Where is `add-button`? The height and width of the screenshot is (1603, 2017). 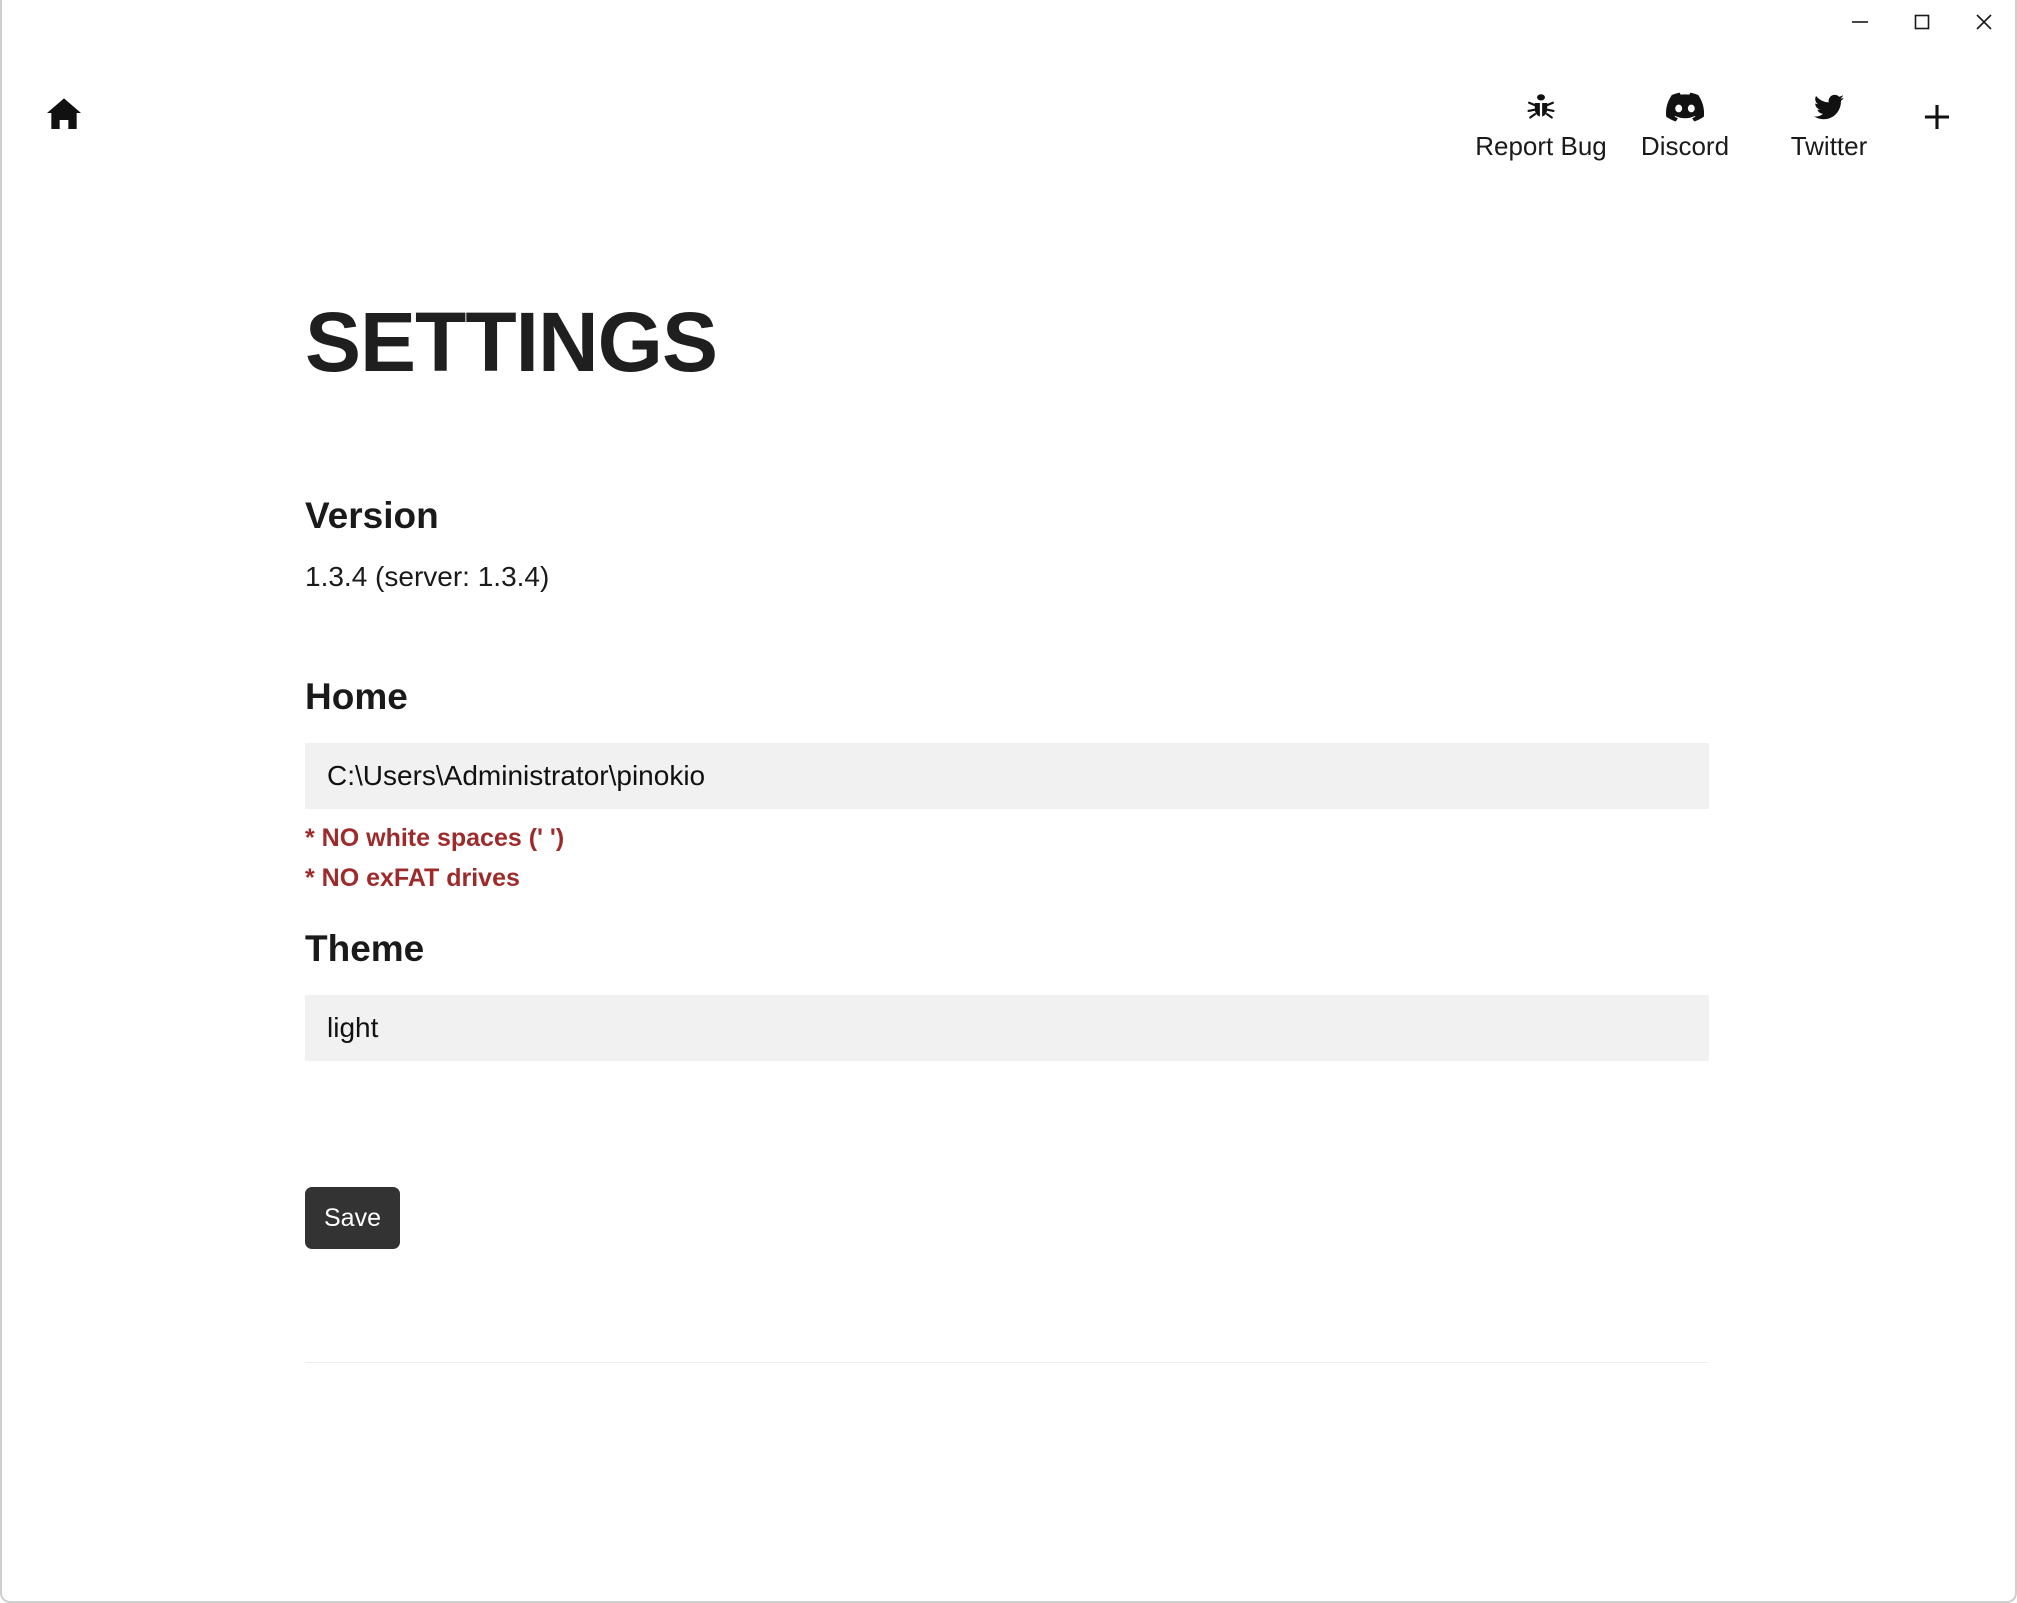
add-button is located at coordinates (1937, 106).